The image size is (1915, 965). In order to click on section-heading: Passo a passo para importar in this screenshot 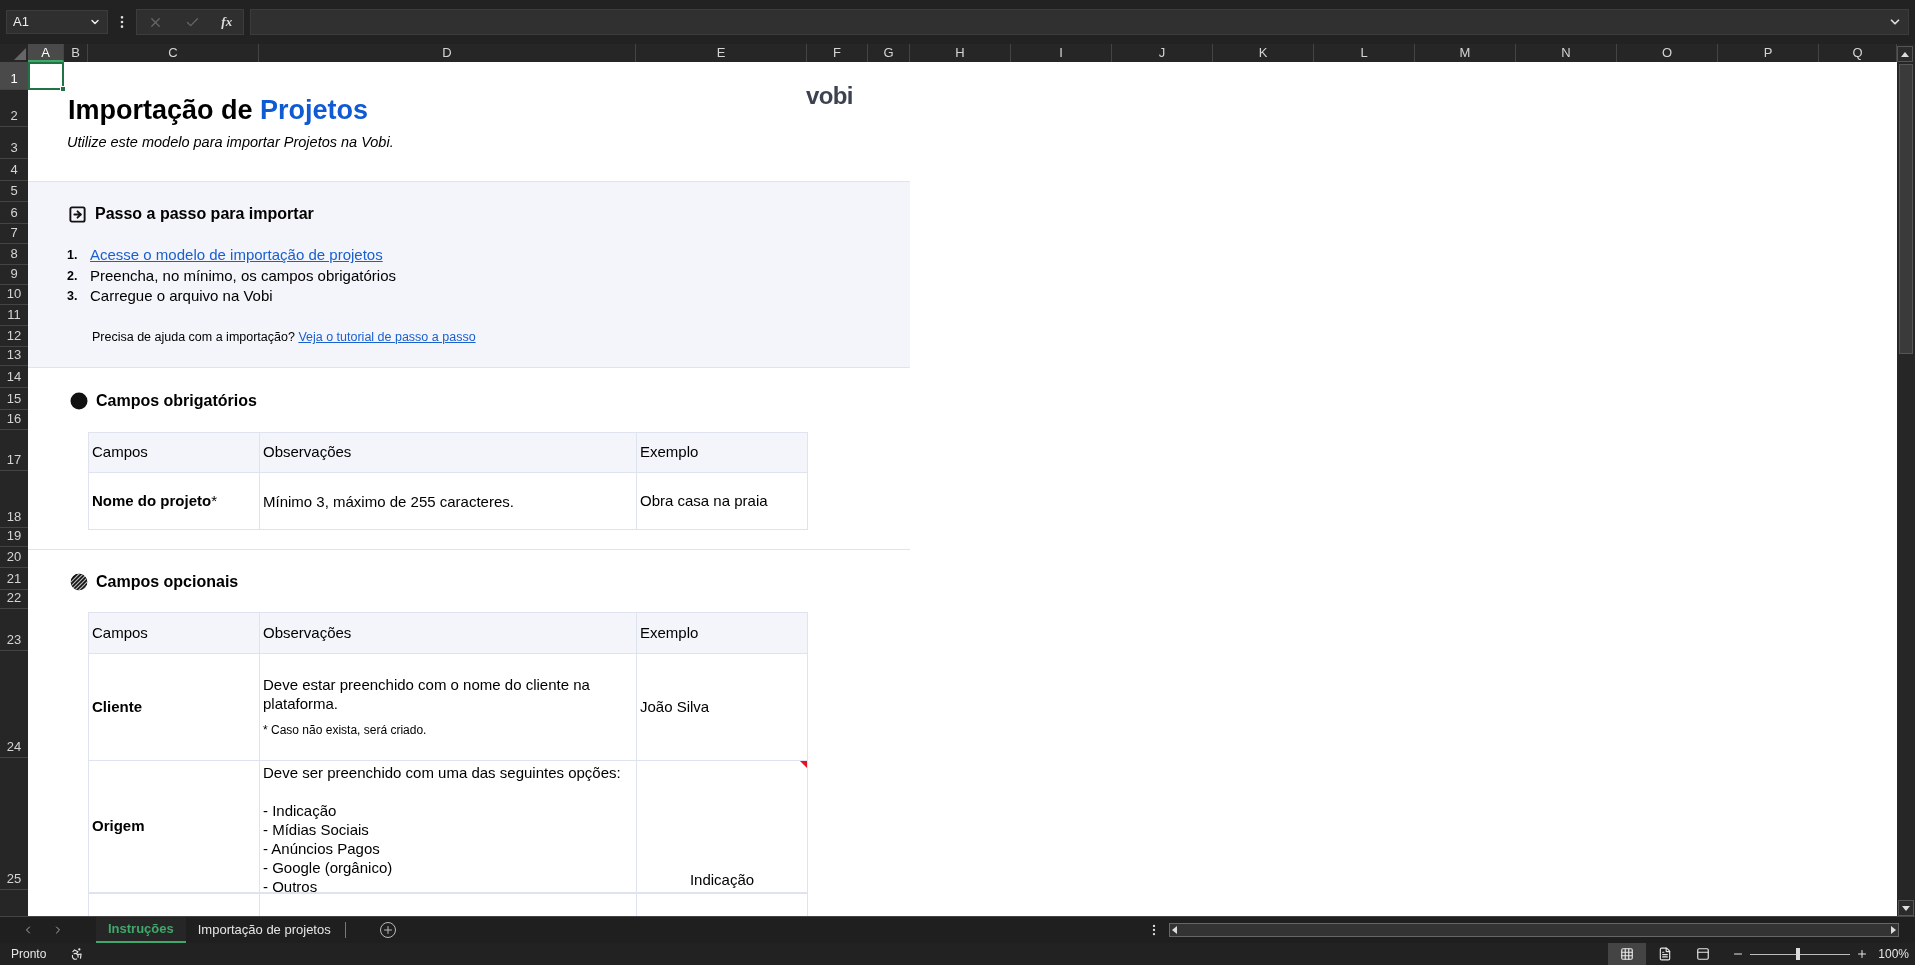, I will do `click(204, 214)`.